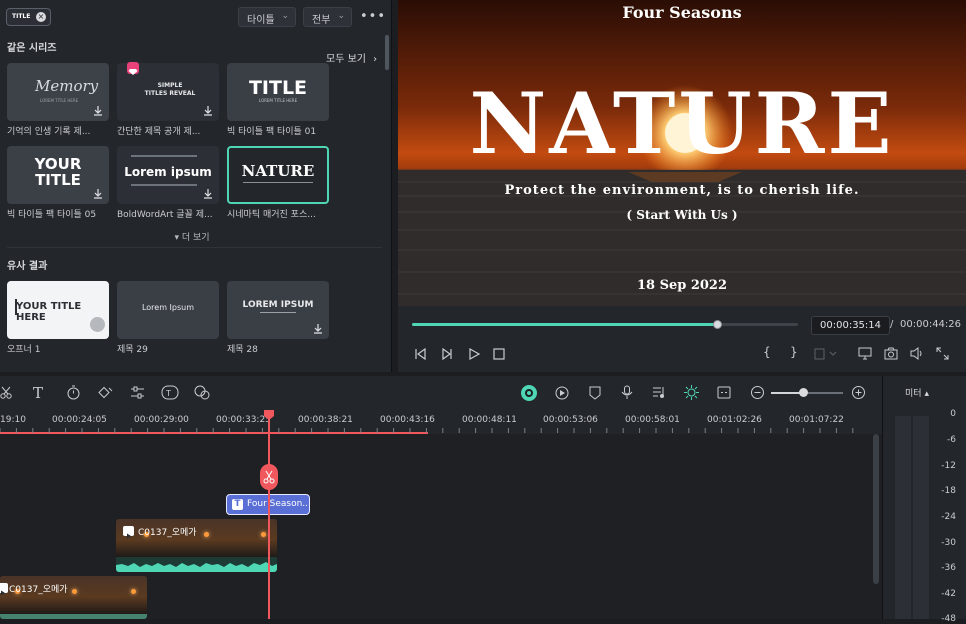 The image size is (966, 624). Describe the element at coordinates (52, 215) in the screenshot. I see `series-item-caption-4: 빅 타이틀 팩 타이틀 05` at that location.